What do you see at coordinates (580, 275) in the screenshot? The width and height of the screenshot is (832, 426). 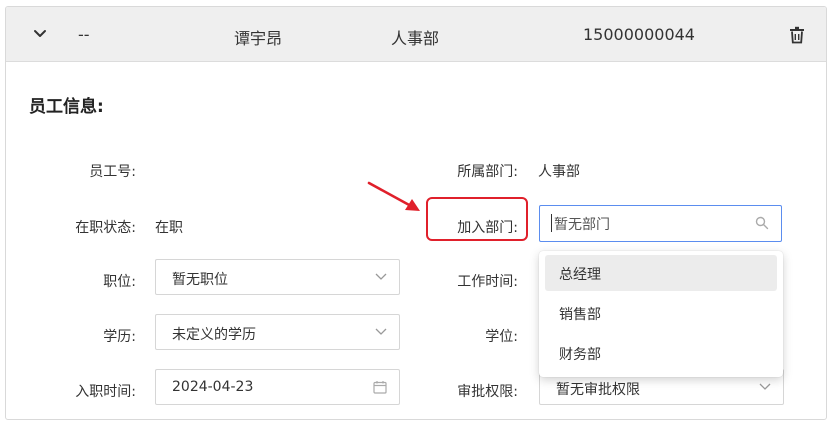 I see `dropdown-option-label: 总经理` at bounding box center [580, 275].